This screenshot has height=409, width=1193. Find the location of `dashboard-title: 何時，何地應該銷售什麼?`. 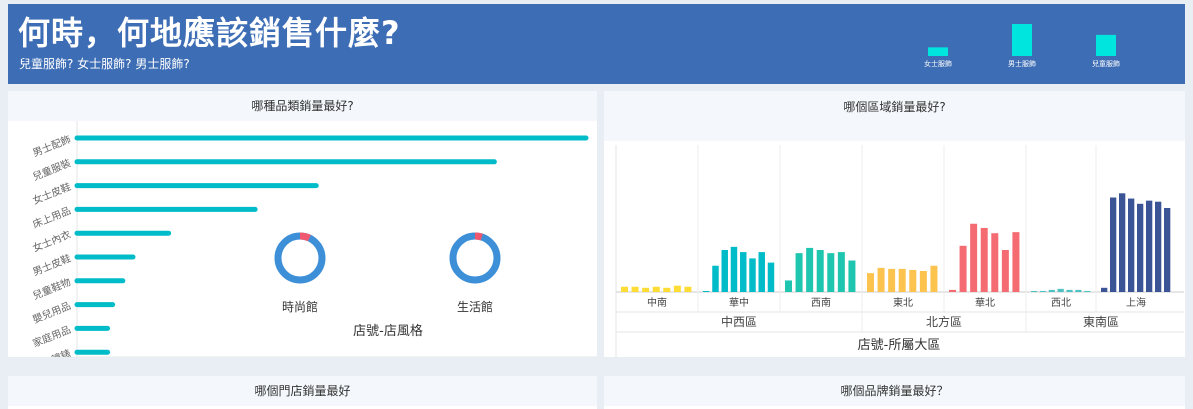

dashboard-title: 何時，何地應該銷售什麼? is located at coordinates (209, 33).